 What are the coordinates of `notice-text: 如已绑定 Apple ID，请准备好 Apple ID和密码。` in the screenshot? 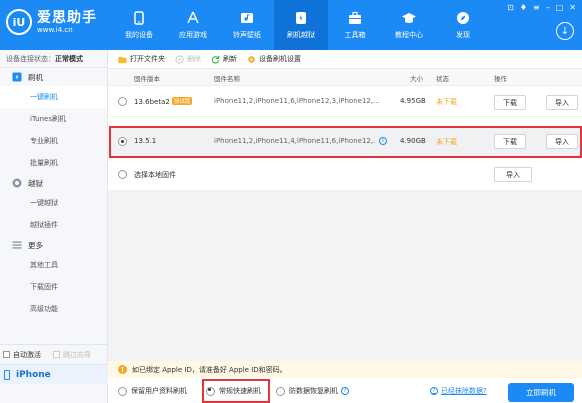 It's located at (209, 369).